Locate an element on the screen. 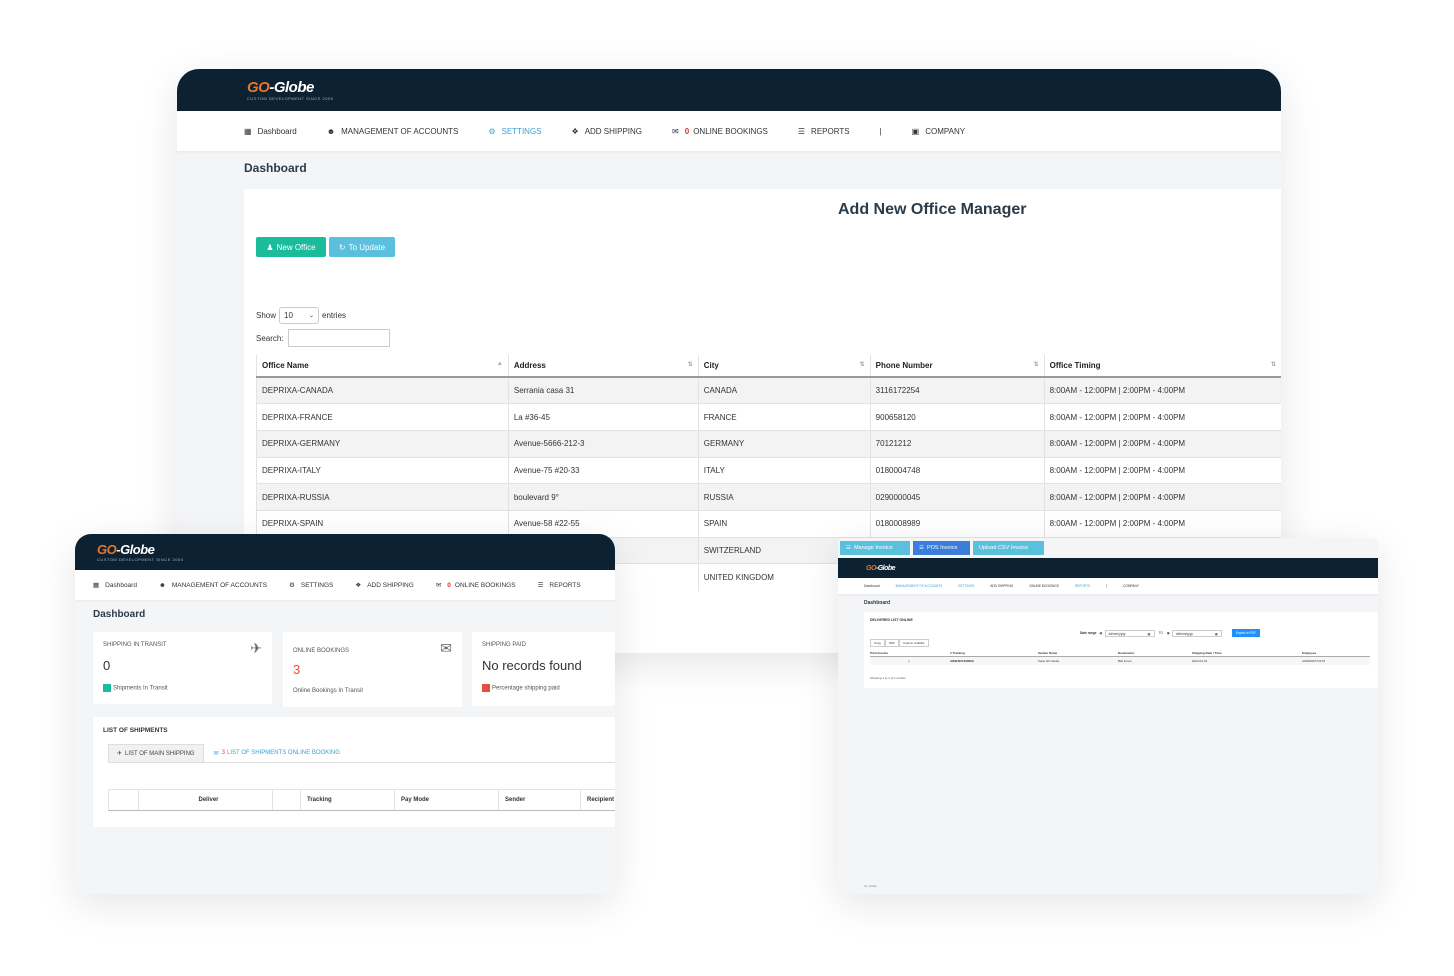  stat-title: SHIPPING IN TRANSIT is located at coordinates (135, 645).